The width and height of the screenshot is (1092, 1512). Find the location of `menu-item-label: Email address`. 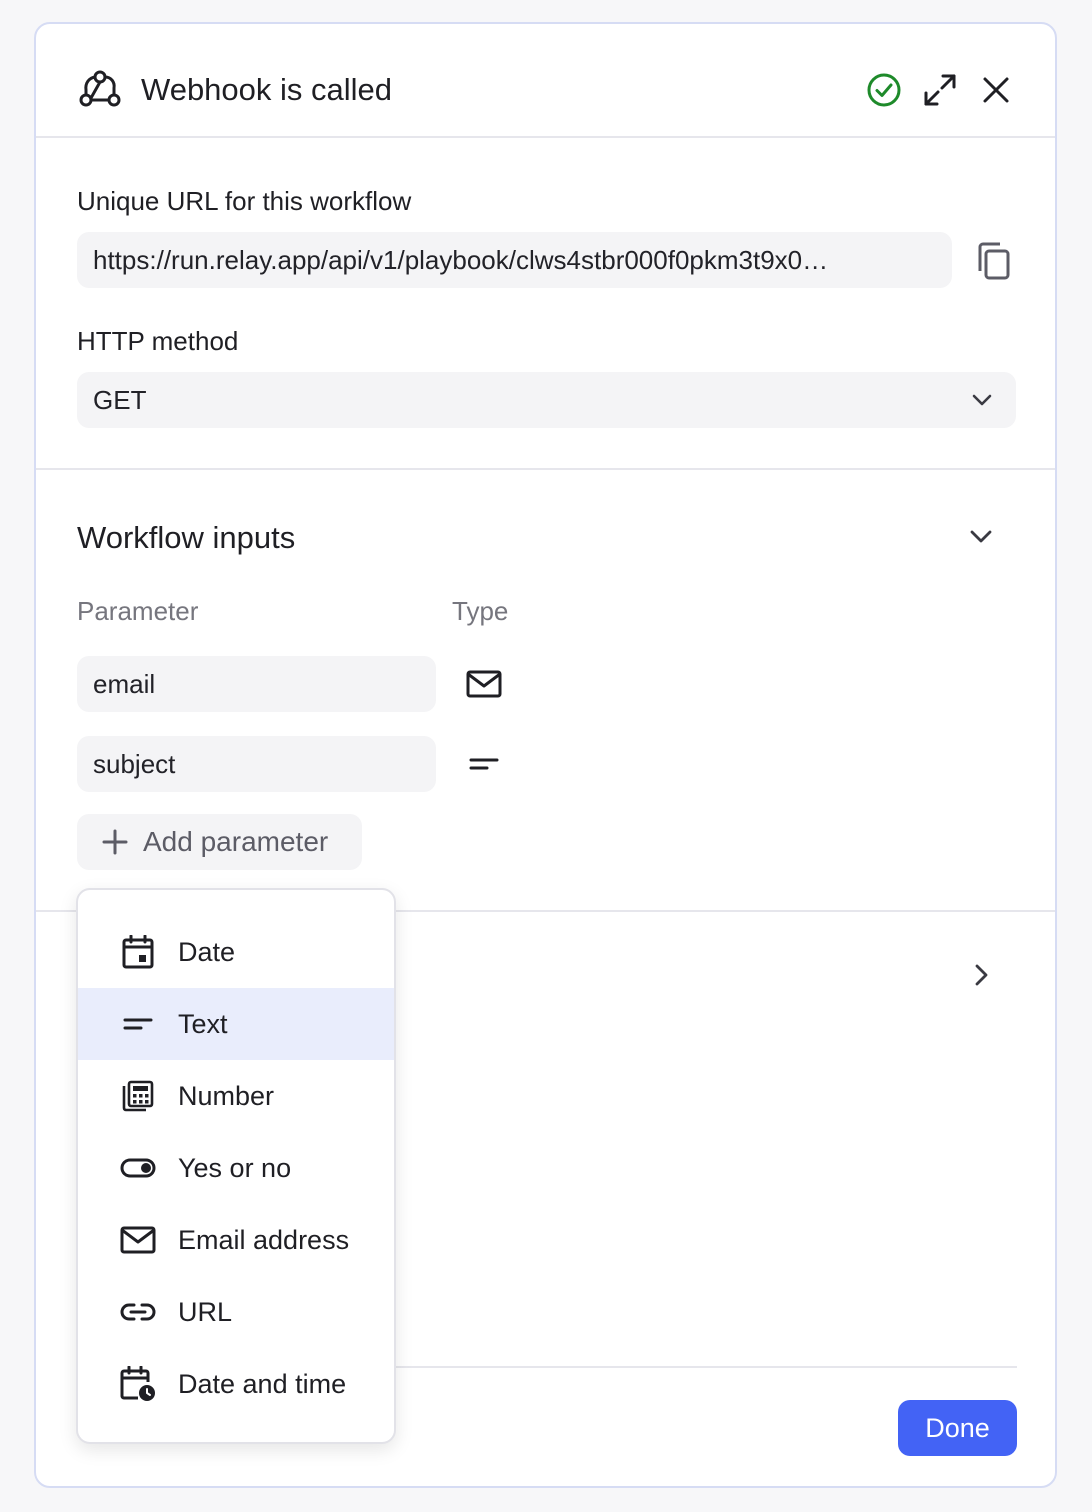

menu-item-label: Email address is located at coordinates (264, 1240).